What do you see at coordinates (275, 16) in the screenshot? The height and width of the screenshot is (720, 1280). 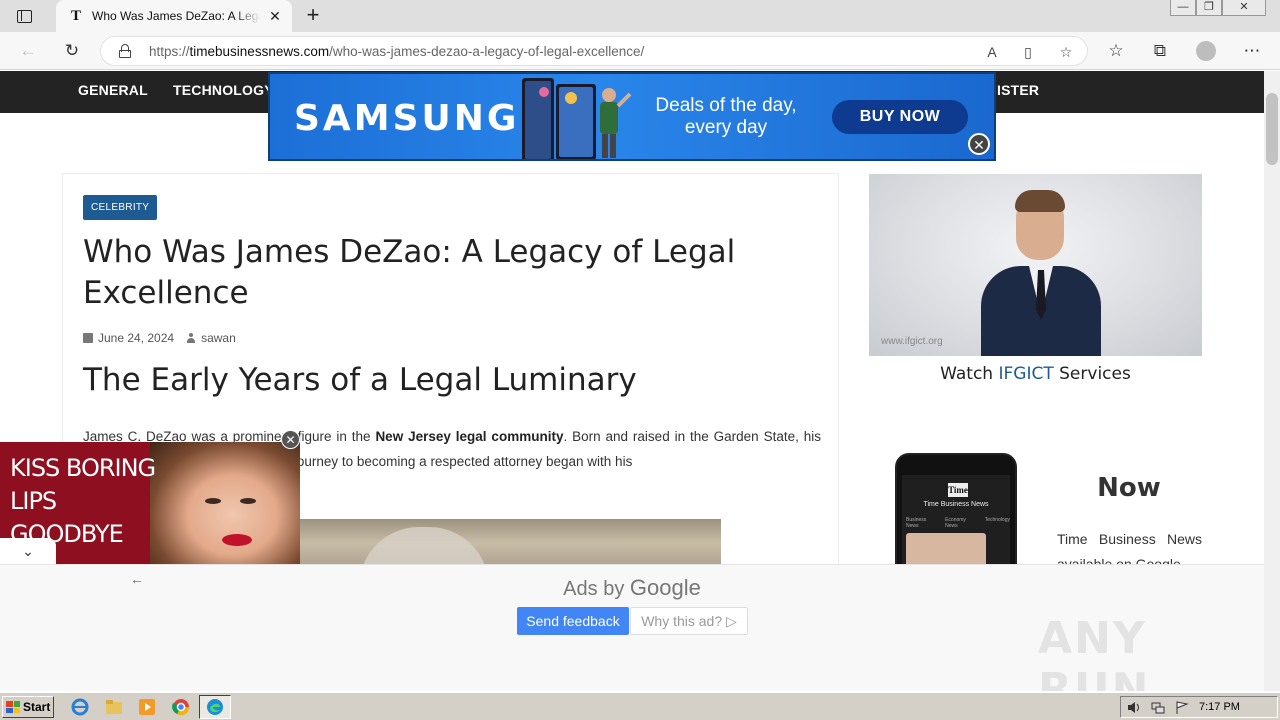 I see `tab-close-icon: ✕` at bounding box center [275, 16].